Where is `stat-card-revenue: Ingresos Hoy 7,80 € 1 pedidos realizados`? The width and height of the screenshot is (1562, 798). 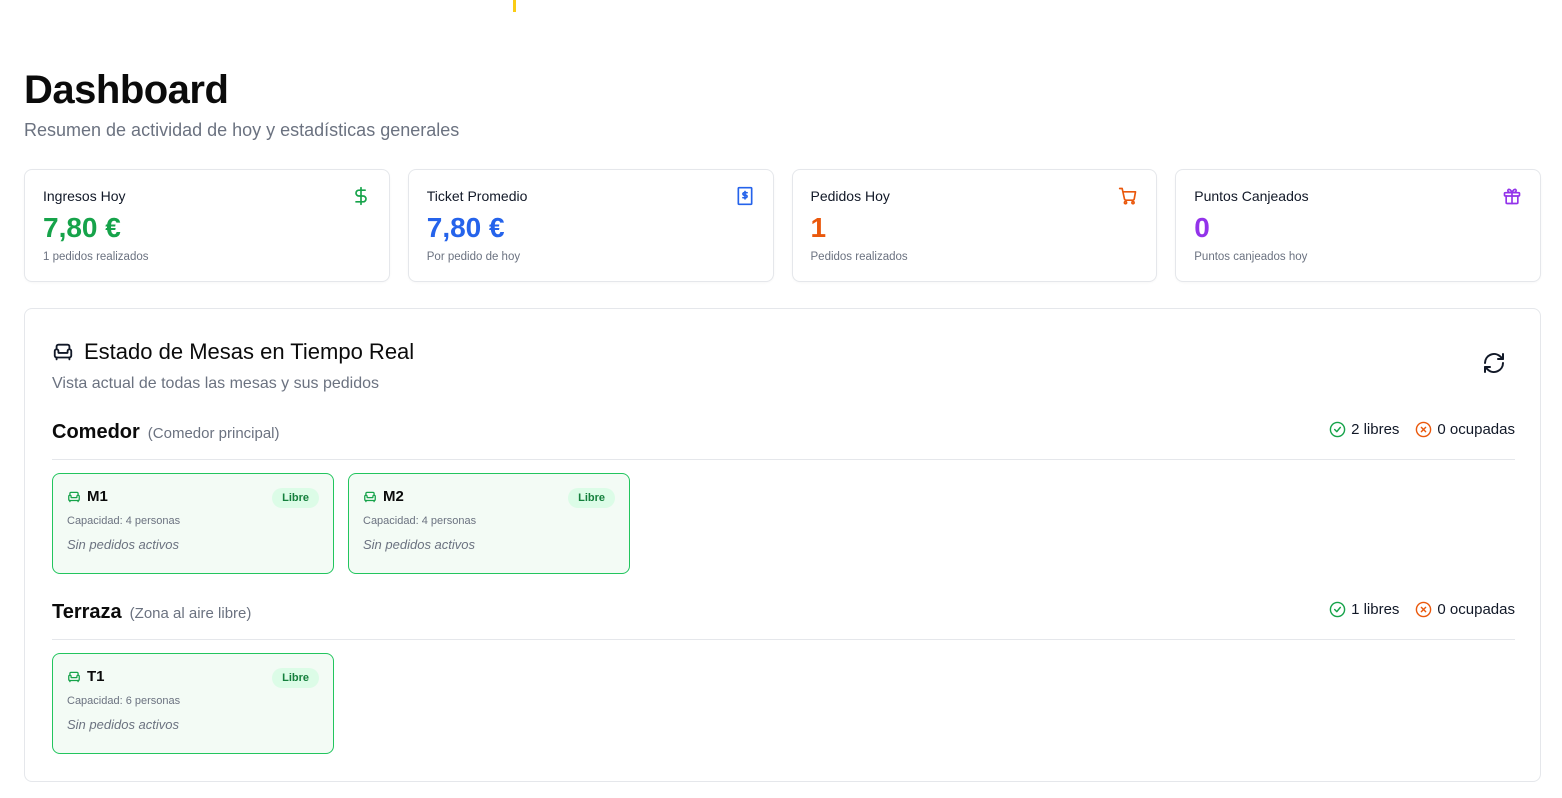 stat-card-revenue: Ingresos Hoy 7,80 € 1 pedidos realizados is located at coordinates (207, 225).